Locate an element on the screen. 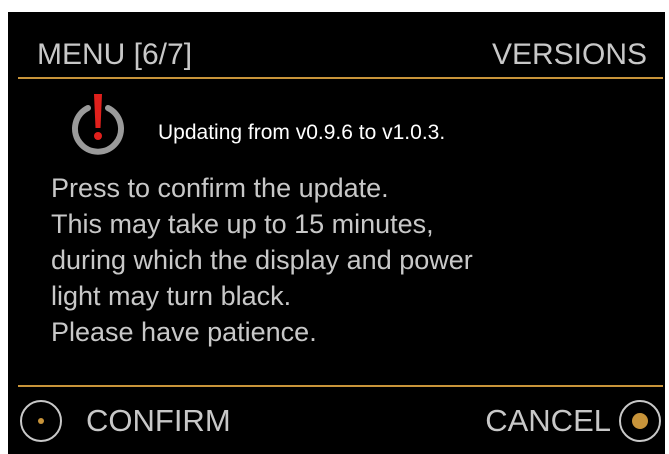 The height and width of the screenshot is (454, 669). menu-title: MENU [6/7] is located at coordinates (115, 54).